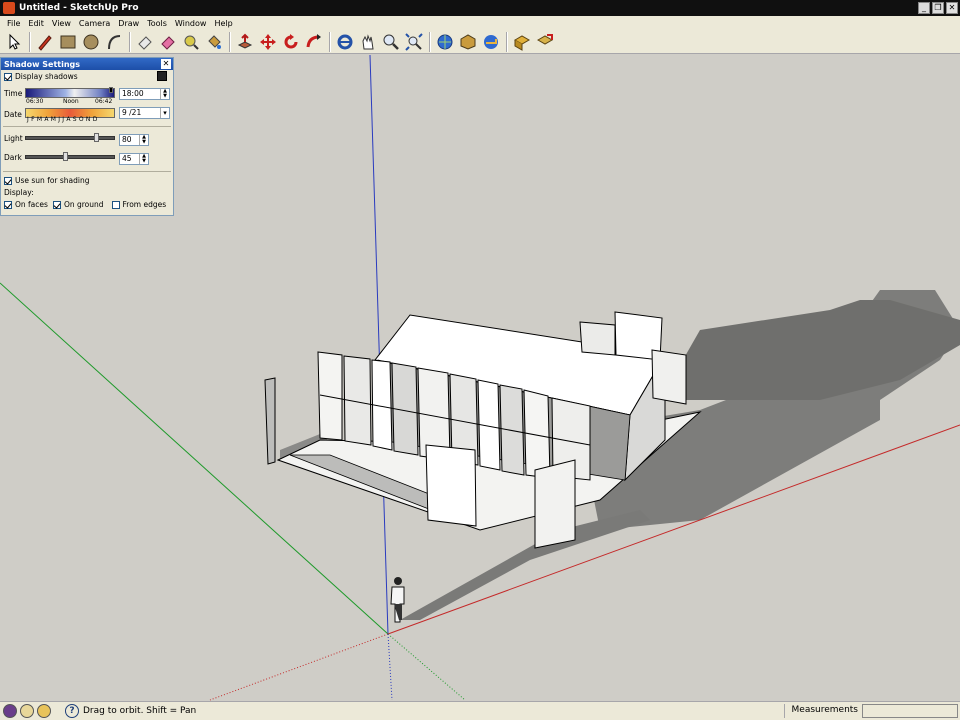  What do you see at coordinates (96, 137) in the screenshot?
I see `light-slider-thumb` at bounding box center [96, 137].